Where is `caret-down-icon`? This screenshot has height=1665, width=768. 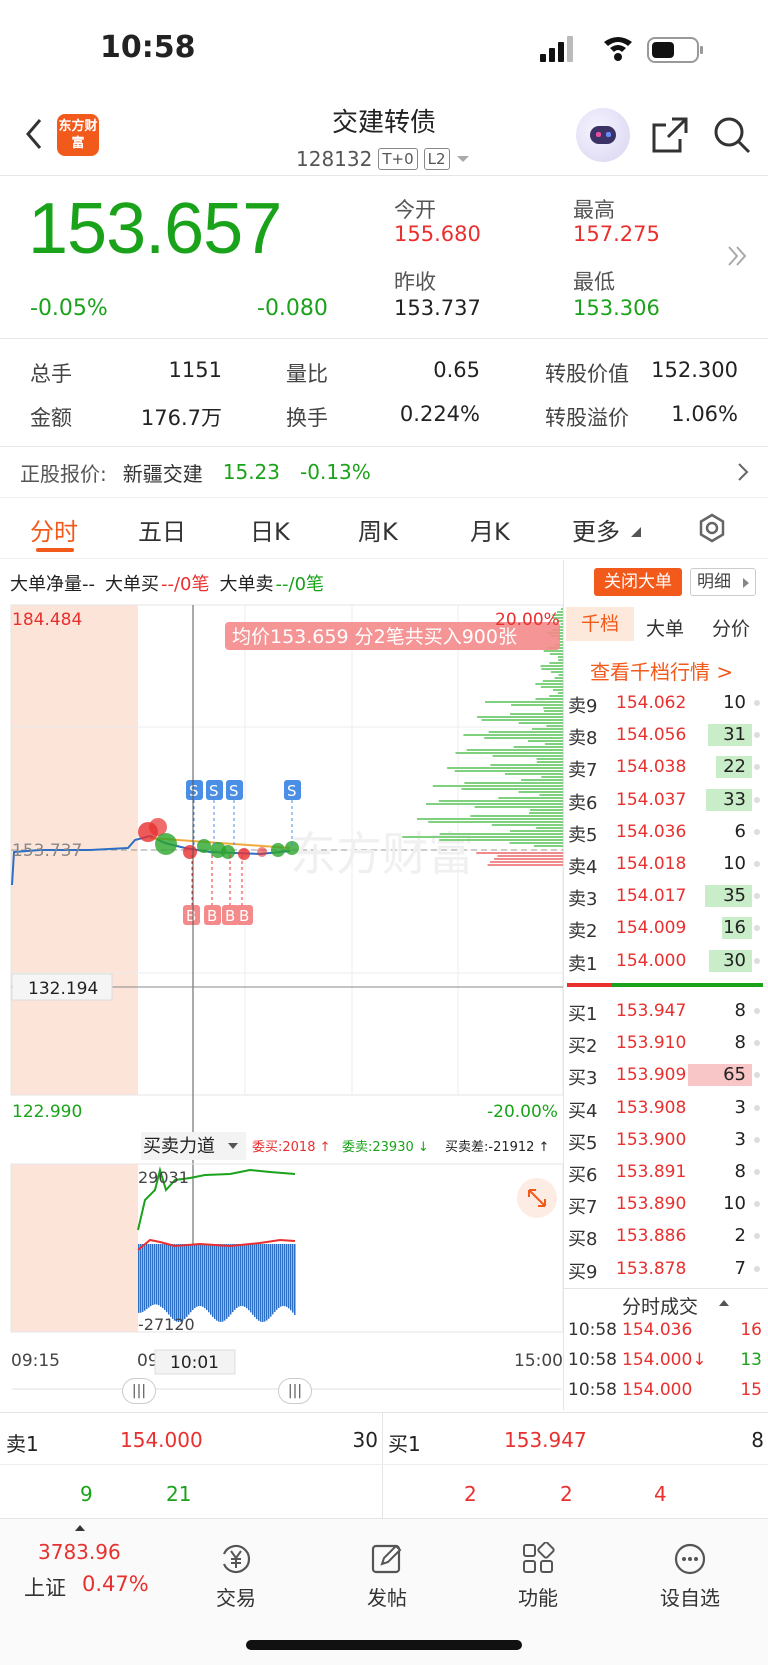 caret-down-icon is located at coordinates (463, 159).